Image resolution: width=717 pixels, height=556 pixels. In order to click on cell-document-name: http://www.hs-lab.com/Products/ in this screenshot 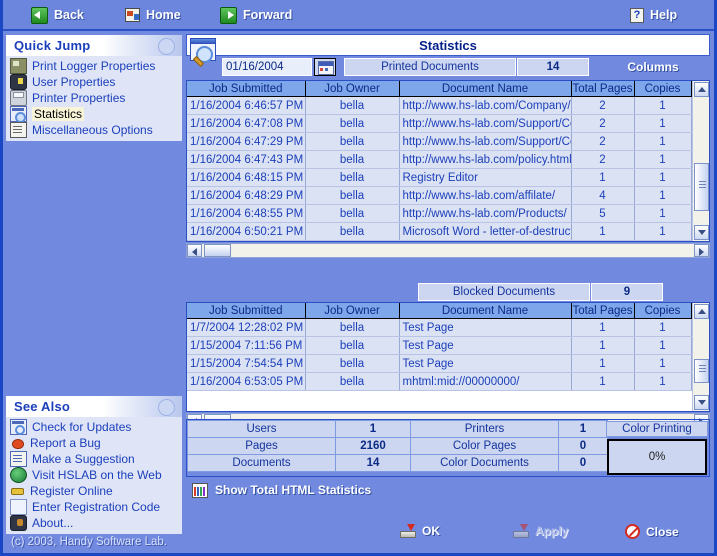, I will do `click(485, 213)`.